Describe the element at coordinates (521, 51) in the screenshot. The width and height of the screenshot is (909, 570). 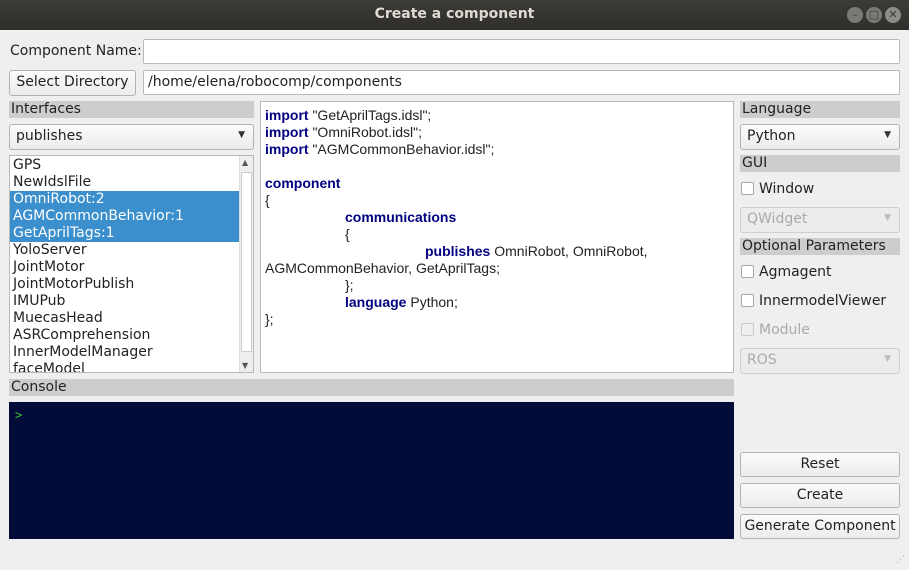
I see `component-name-input` at that location.